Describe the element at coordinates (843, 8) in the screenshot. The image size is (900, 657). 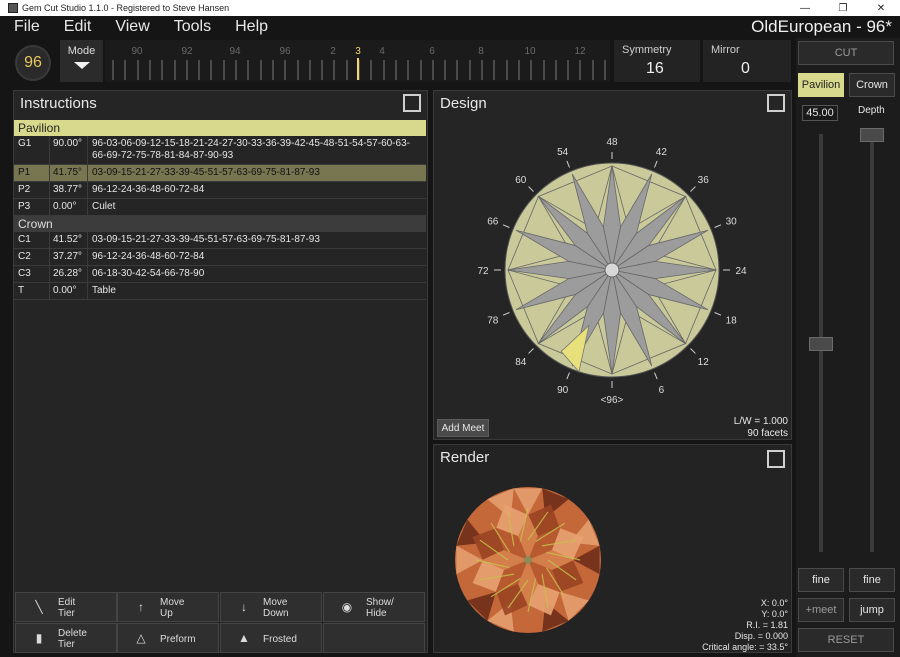
I see `maximize-button: ❐` at that location.